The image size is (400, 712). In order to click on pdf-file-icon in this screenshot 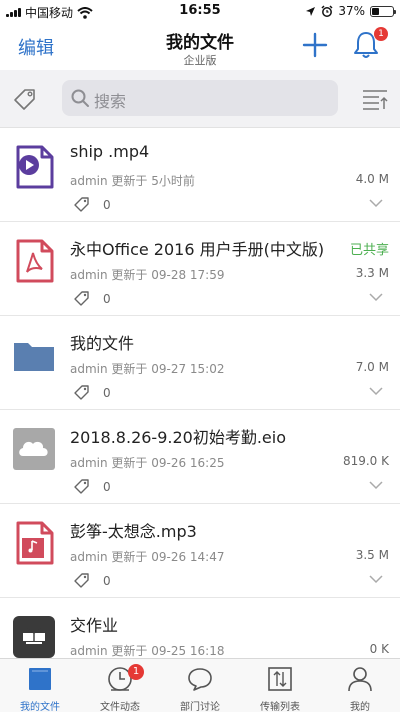, I will do `click(35, 261)`.